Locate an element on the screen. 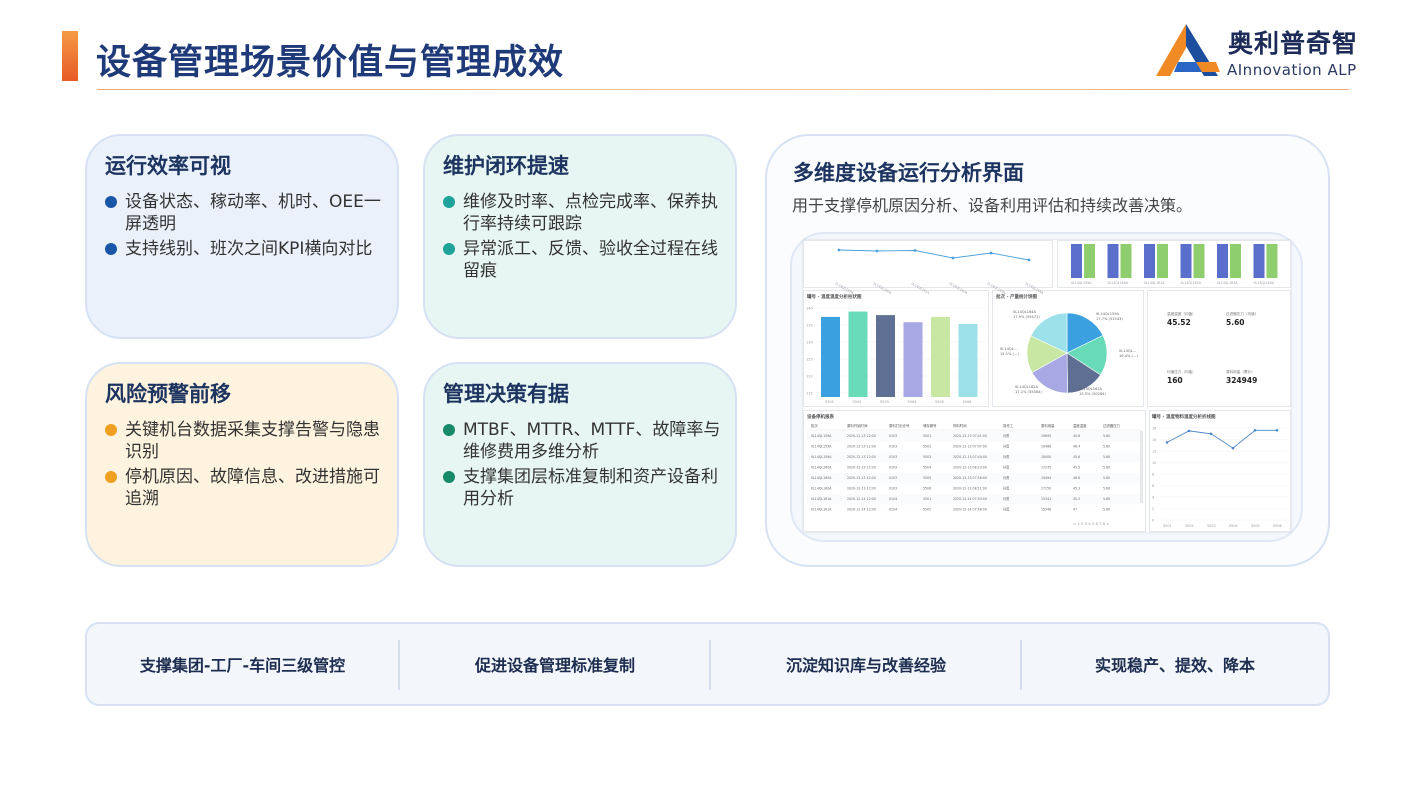 This screenshot has width=1416, height=789. bar-category-label: 5506 is located at coordinates (967, 402).